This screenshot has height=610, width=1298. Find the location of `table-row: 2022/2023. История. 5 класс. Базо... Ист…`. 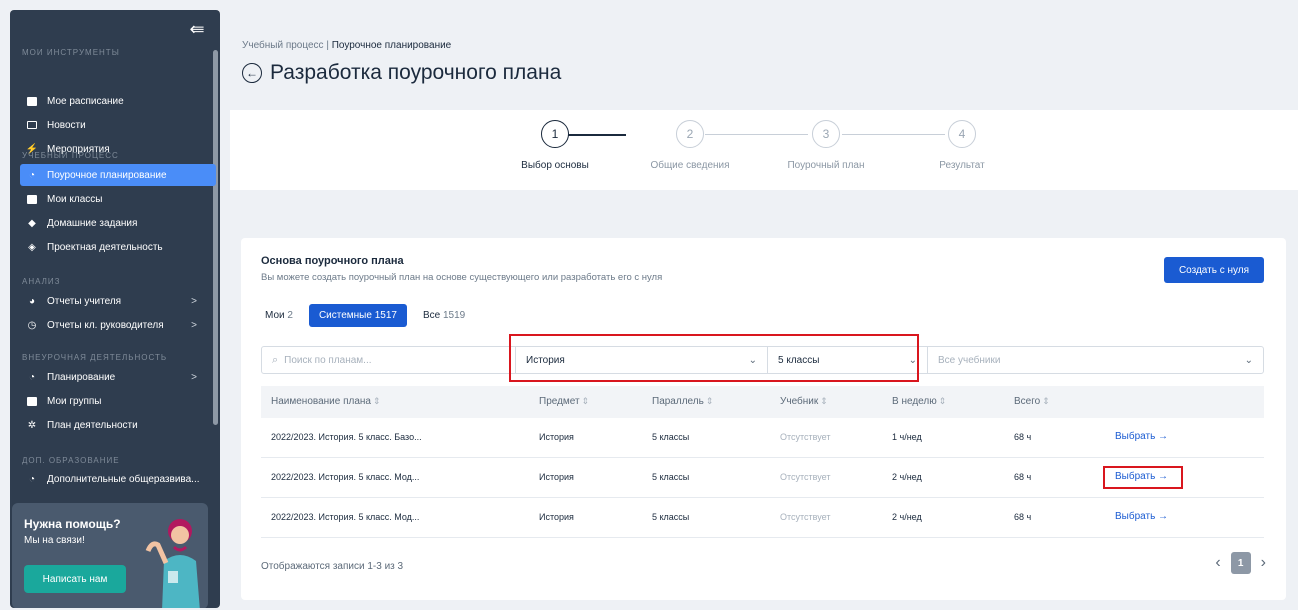

table-row: 2022/2023. История. 5 класс. Базо... Ист… is located at coordinates (762, 438).